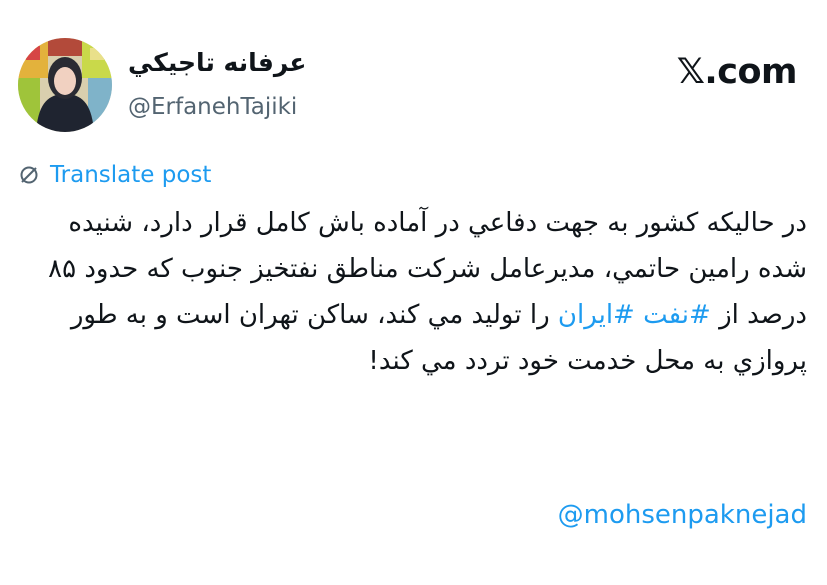 This screenshot has height=585, width=827. Describe the element at coordinates (737, 72) in the screenshot. I see `x-logo: 𝕏.com` at that location.